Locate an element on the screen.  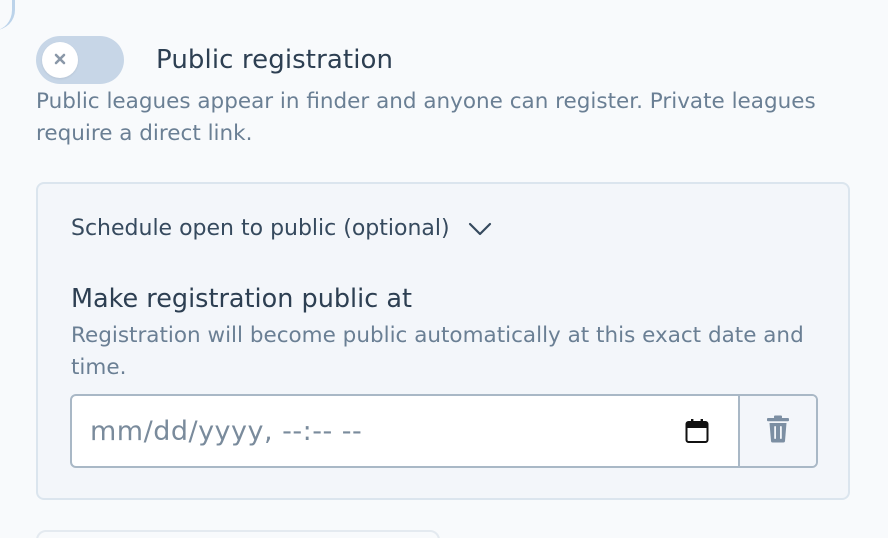
trash-icon is located at coordinates (778, 431).